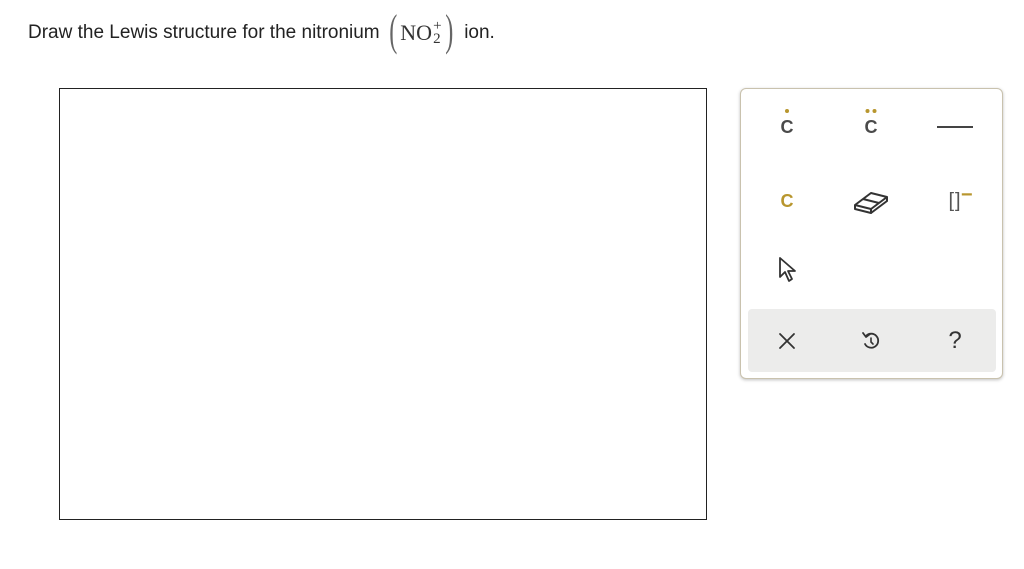 The height and width of the screenshot is (569, 1024). I want to click on formula-close-paren: ), so click(448, 30).